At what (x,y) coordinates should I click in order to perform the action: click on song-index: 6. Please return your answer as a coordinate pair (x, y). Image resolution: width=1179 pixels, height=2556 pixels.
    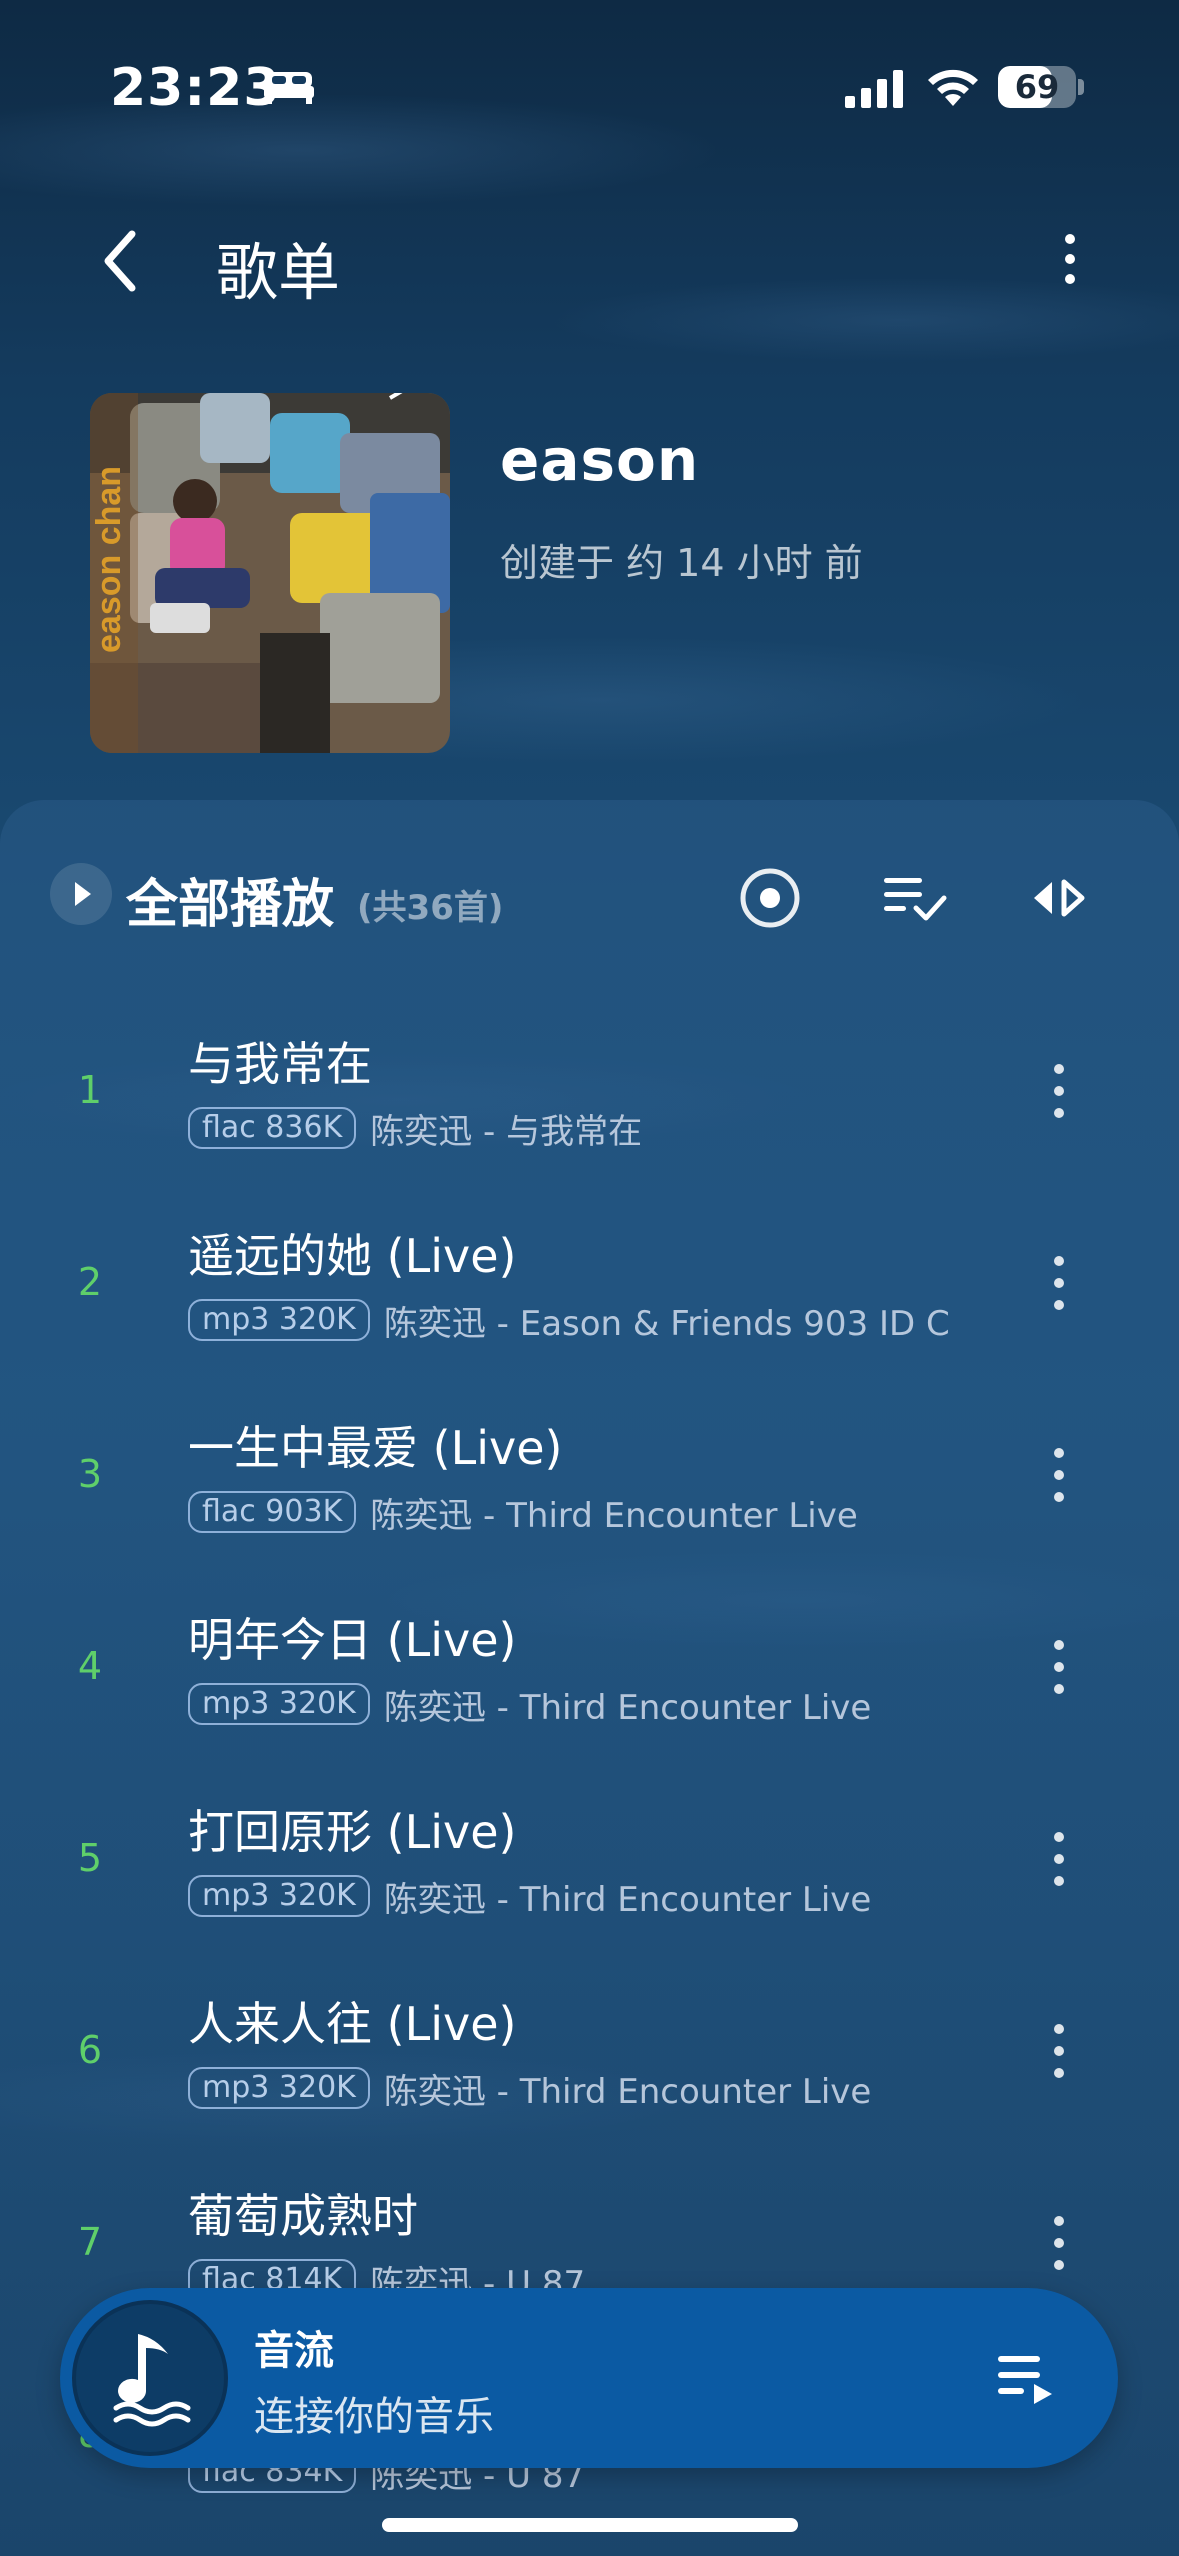
    Looking at the image, I should click on (90, 2050).